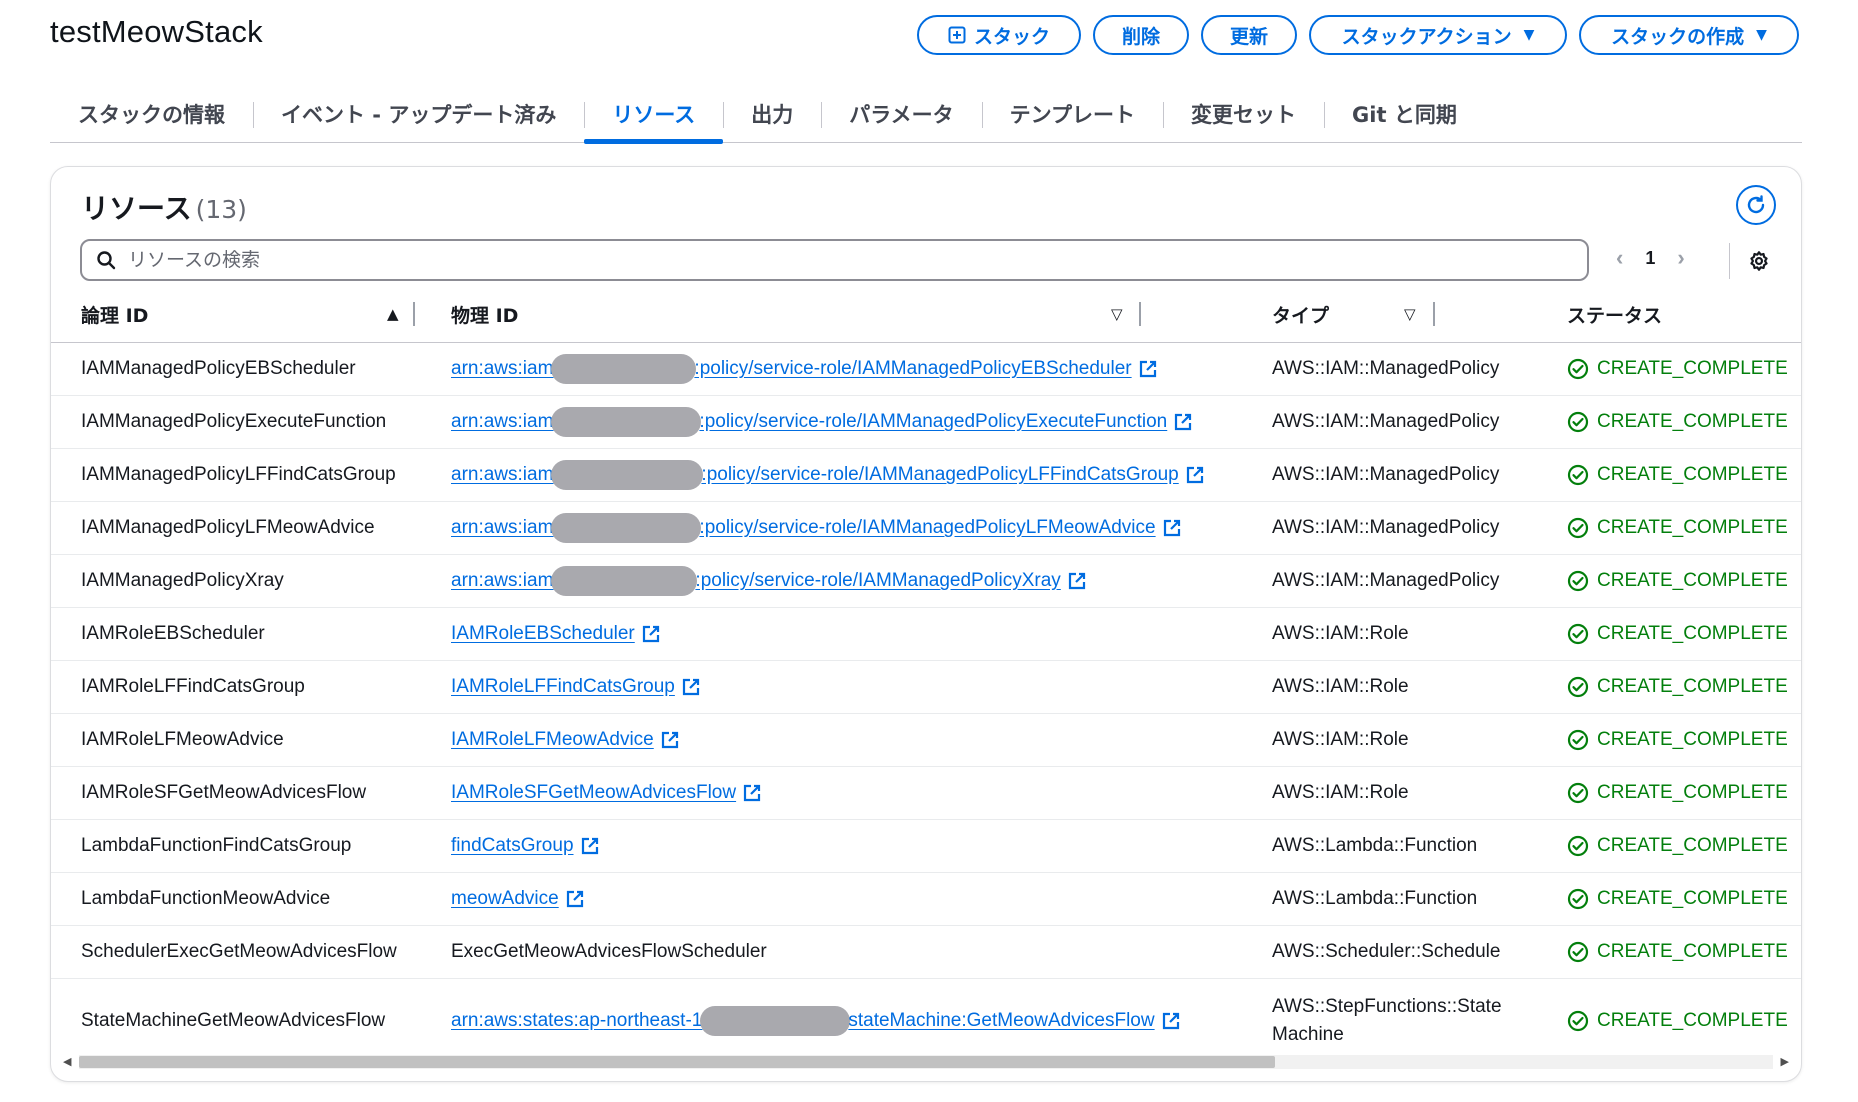 This screenshot has width=1858, height=1102. What do you see at coordinates (156, 31) in the screenshot?
I see `page-title: testMeowStack` at bounding box center [156, 31].